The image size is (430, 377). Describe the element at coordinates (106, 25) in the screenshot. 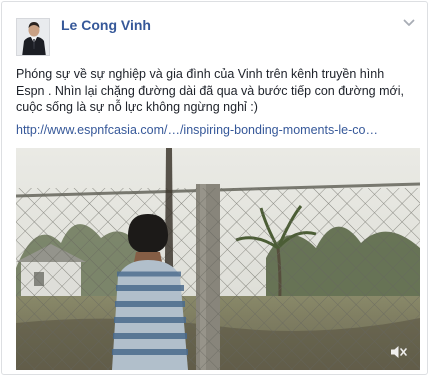

I see `author-name: Le Cong Vinh` at that location.